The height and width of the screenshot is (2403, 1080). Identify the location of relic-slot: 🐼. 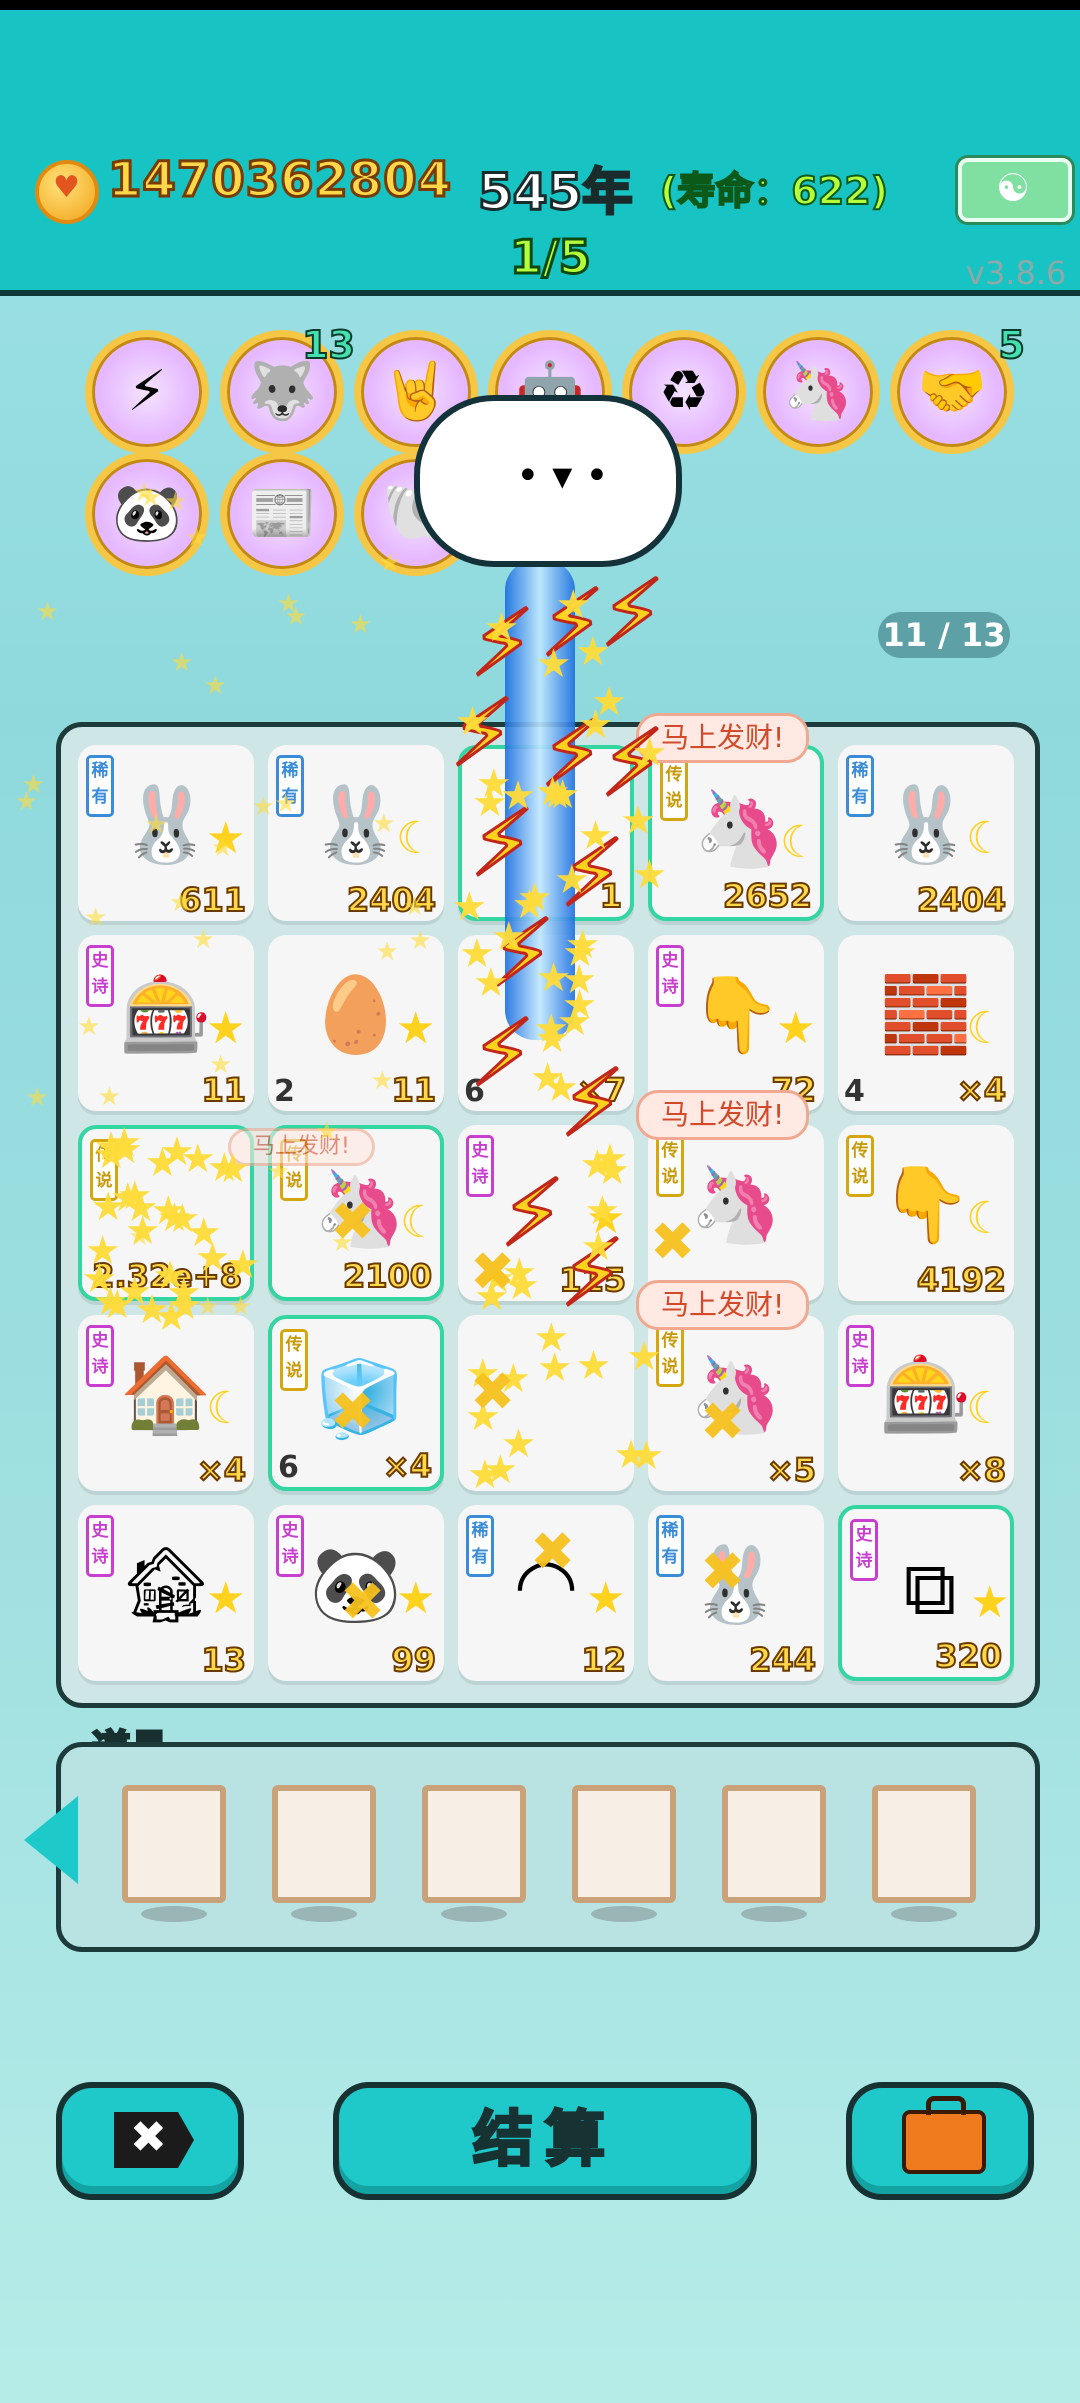
(147, 514).